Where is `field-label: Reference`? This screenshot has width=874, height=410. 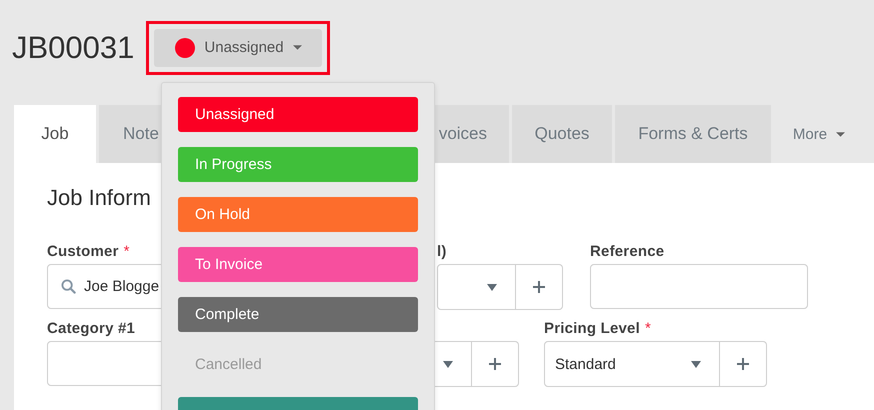 field-label: Reference is located at coordinates (627, 251).